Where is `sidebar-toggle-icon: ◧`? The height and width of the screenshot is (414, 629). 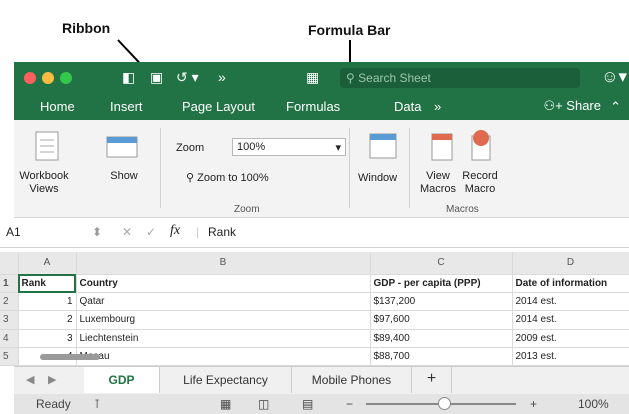
sidebar-toggle-icon: ◧ is located at coordinates (128, 77).